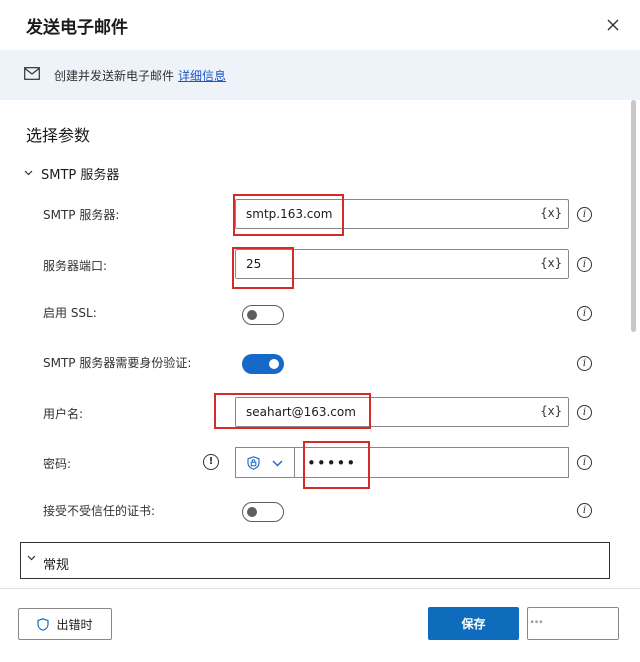 This screenshot has height=662, width=640. Describe the element at coordinates (57, 464) in the screenshot. I see `password-label: 密码:` at that location.